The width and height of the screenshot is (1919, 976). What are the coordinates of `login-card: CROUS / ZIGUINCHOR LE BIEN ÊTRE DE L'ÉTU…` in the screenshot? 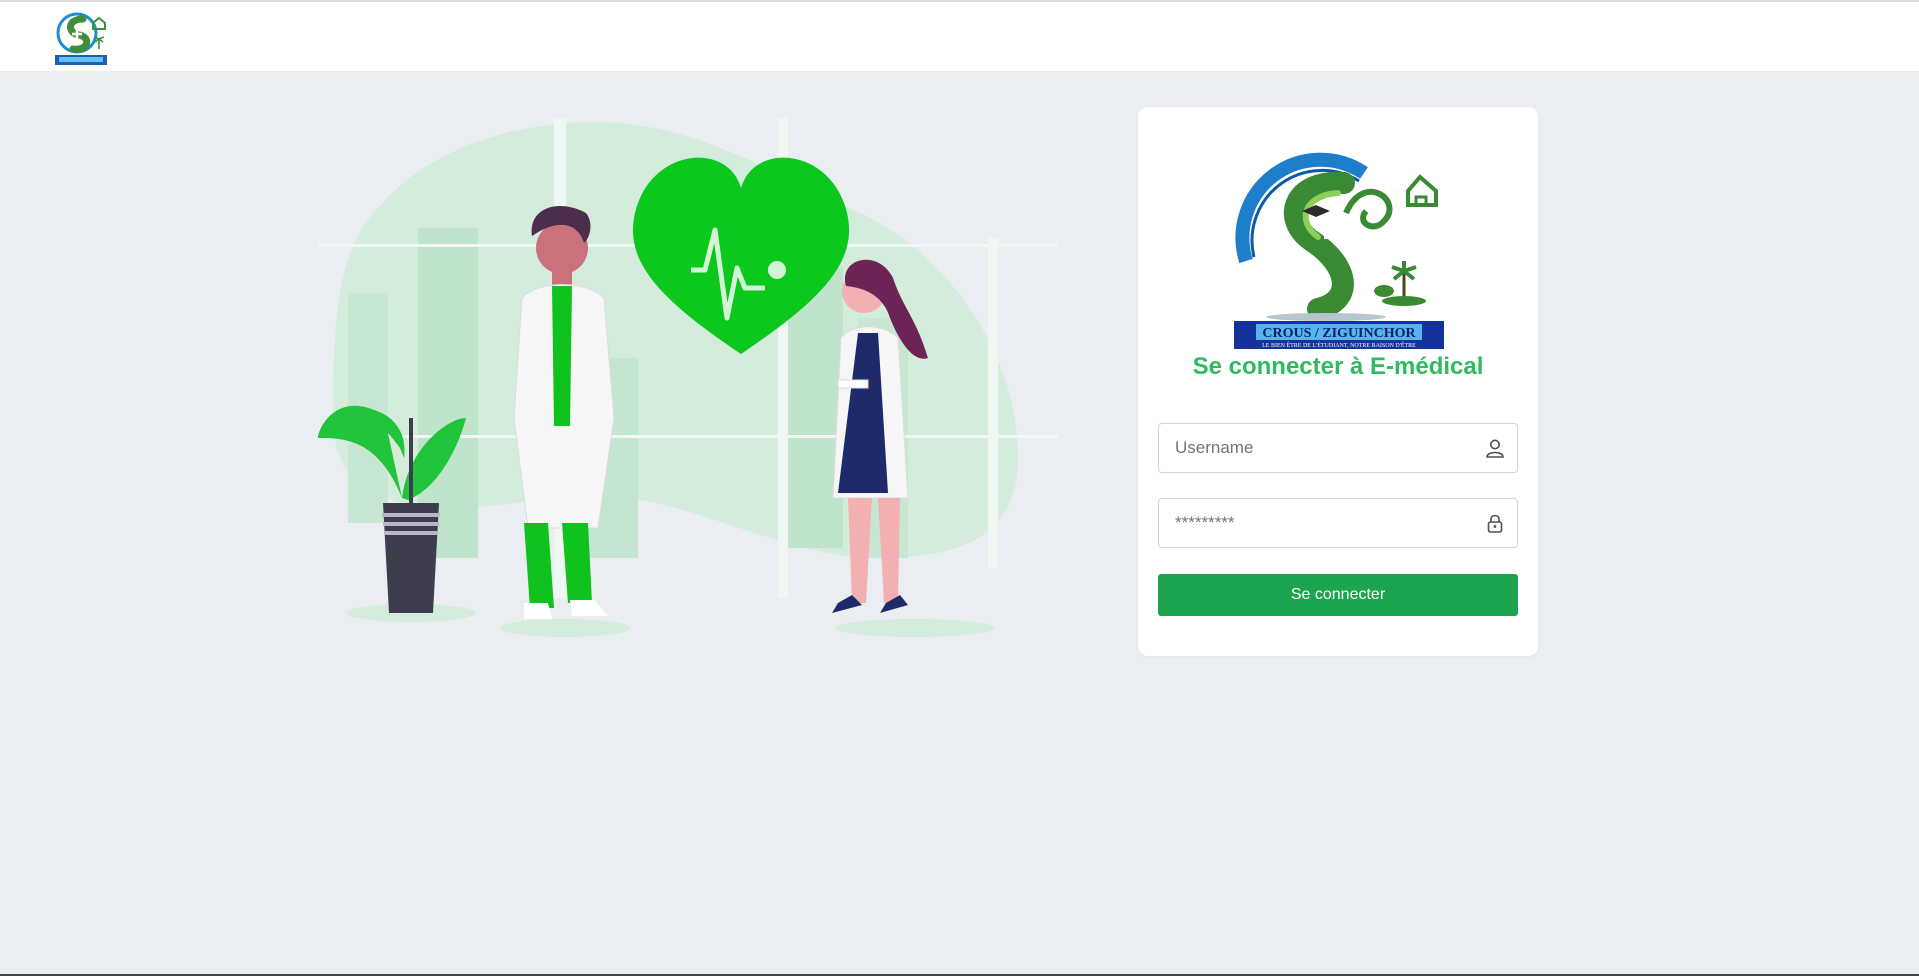 It's located at (1338, 381).